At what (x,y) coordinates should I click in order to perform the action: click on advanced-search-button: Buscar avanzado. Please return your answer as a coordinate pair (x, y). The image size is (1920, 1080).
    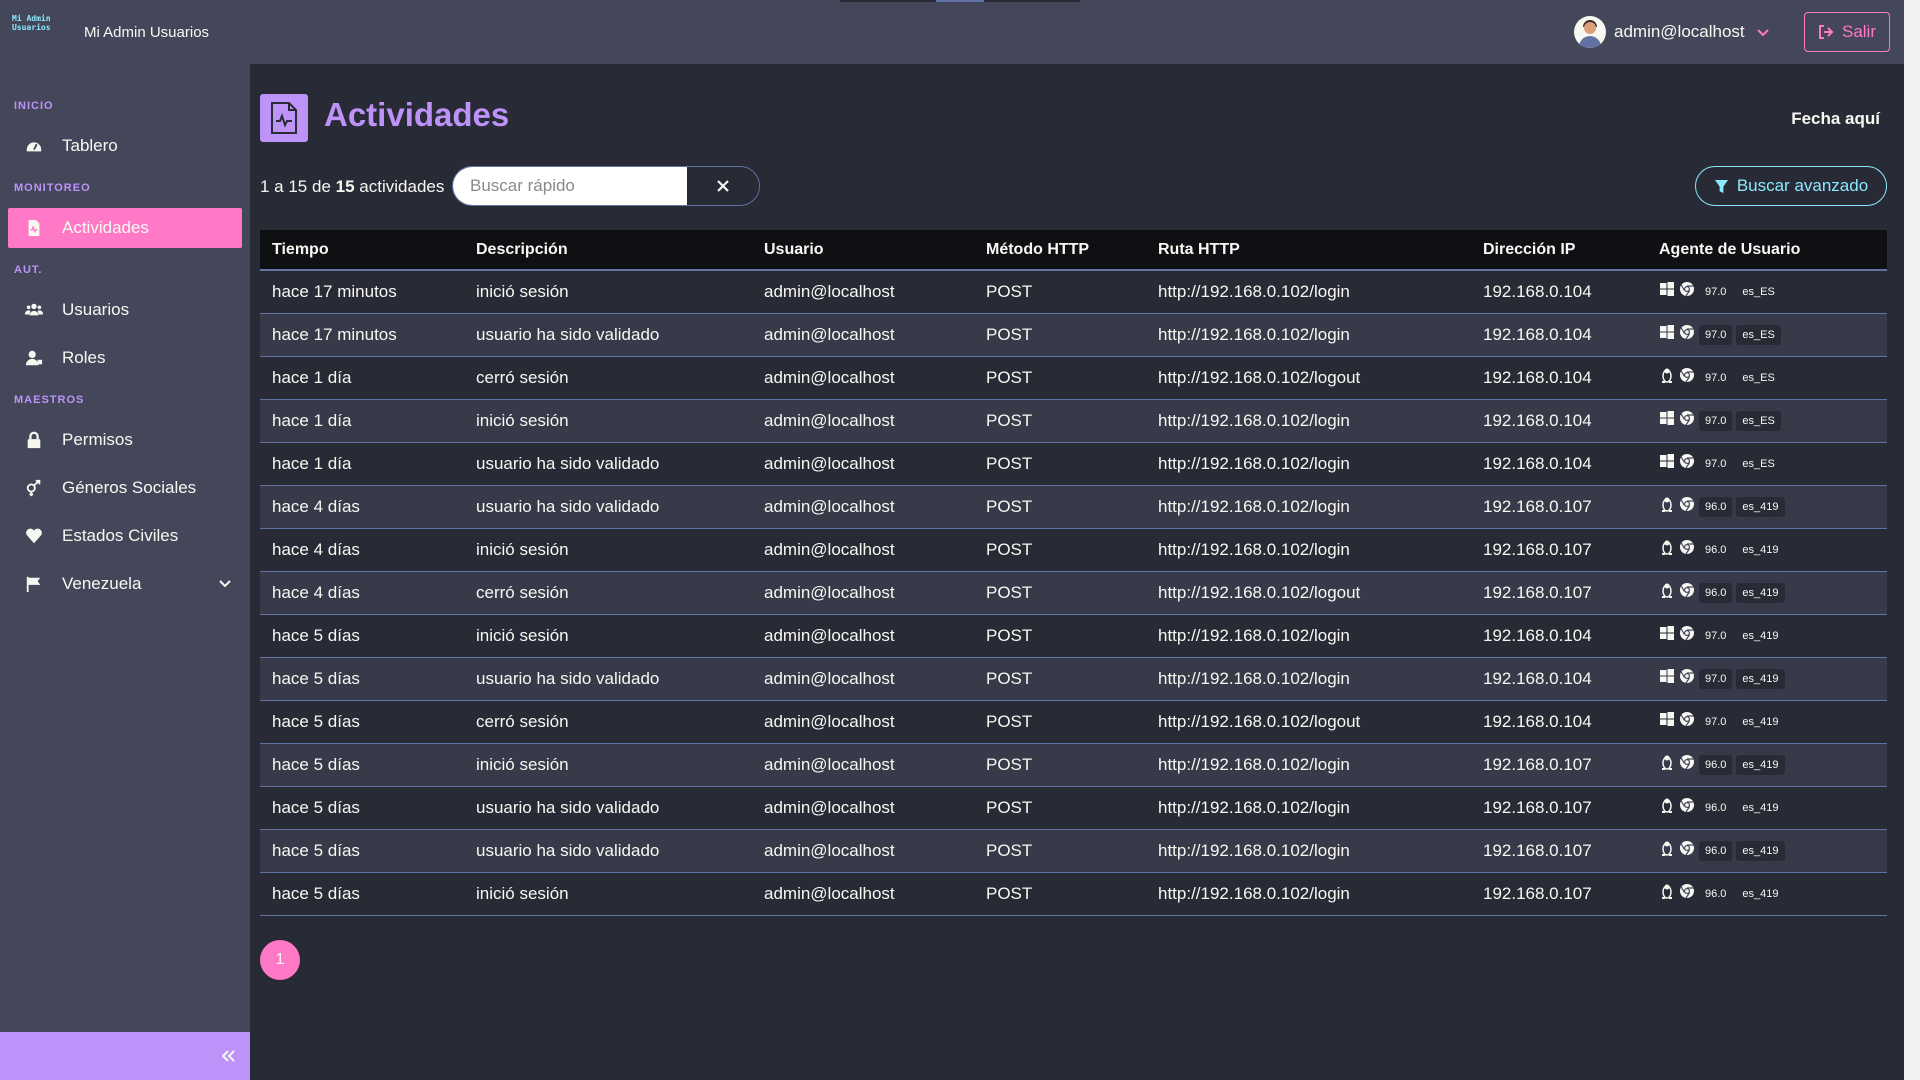
    Looking at the image, I should click on (1791, 186).